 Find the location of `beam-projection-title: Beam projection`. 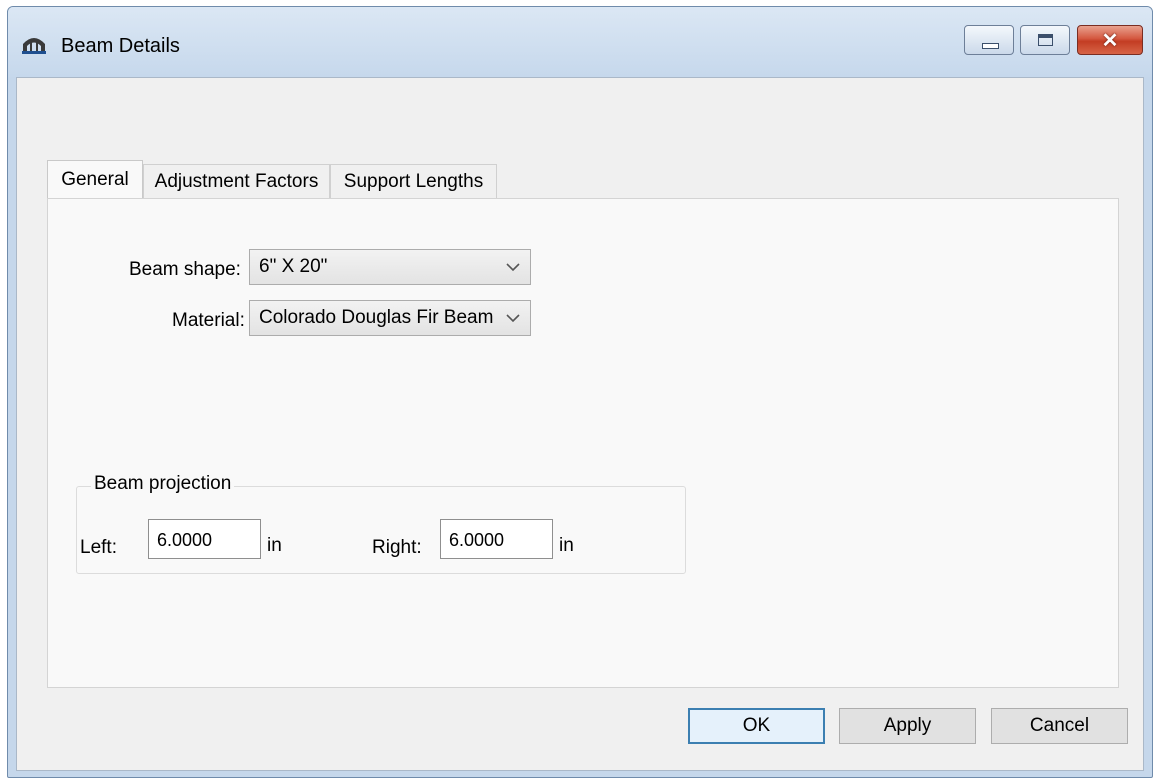

beam-projection-title: Beam projection is located at coordinates (163, 484).